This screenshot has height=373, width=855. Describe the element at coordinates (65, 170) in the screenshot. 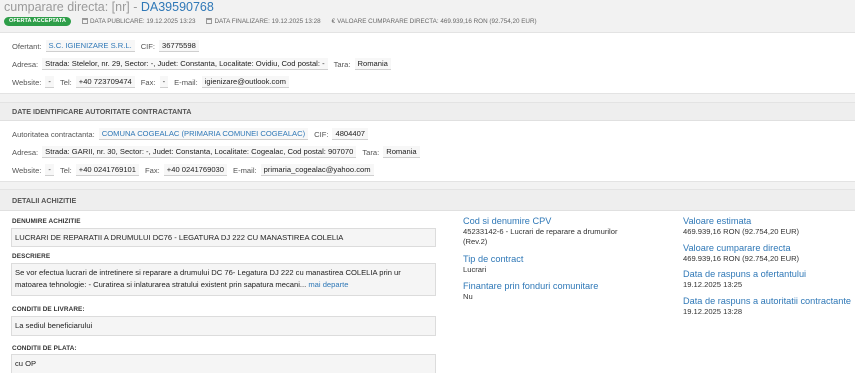

I see `authority-tel-label: Tel:` at that location.